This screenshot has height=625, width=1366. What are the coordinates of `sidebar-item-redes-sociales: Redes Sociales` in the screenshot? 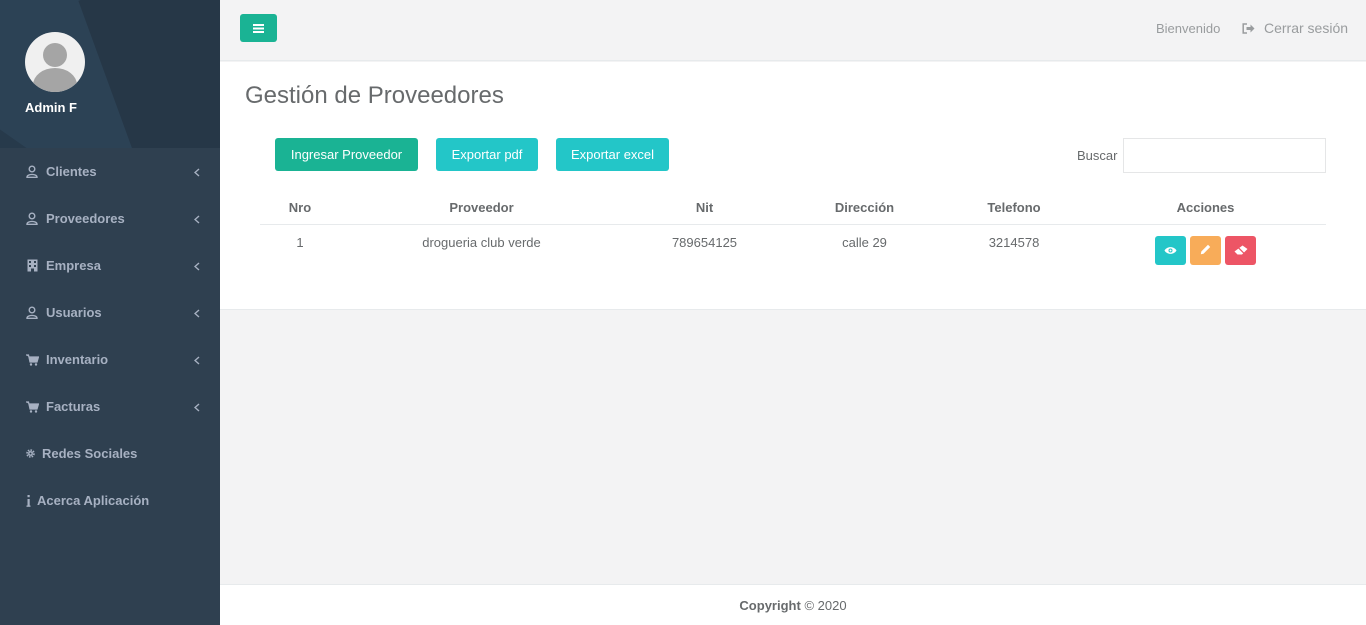 It's located at (110, 453).